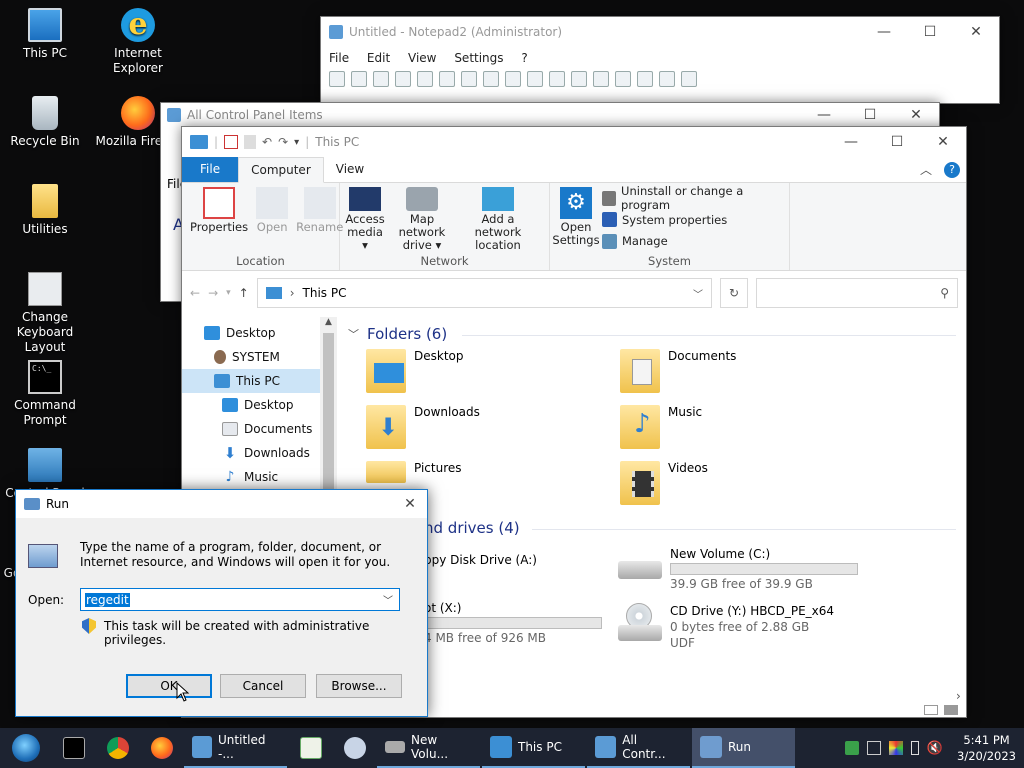 This screenshot has height=768, width=1024. What do you see at coordinates (469, 79) in the screenshot?
I see `cut-icon` at bounding box center [469, 79].